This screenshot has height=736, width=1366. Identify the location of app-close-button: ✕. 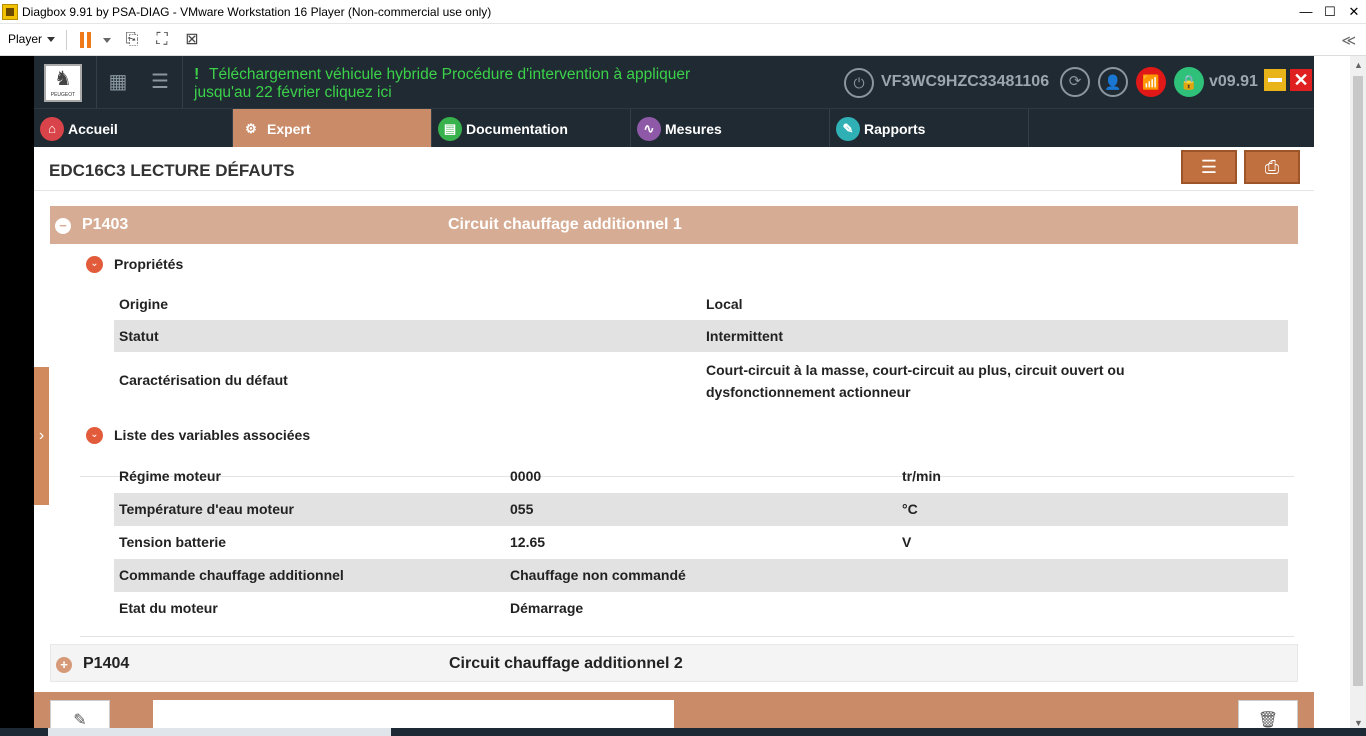
(1301, 80).